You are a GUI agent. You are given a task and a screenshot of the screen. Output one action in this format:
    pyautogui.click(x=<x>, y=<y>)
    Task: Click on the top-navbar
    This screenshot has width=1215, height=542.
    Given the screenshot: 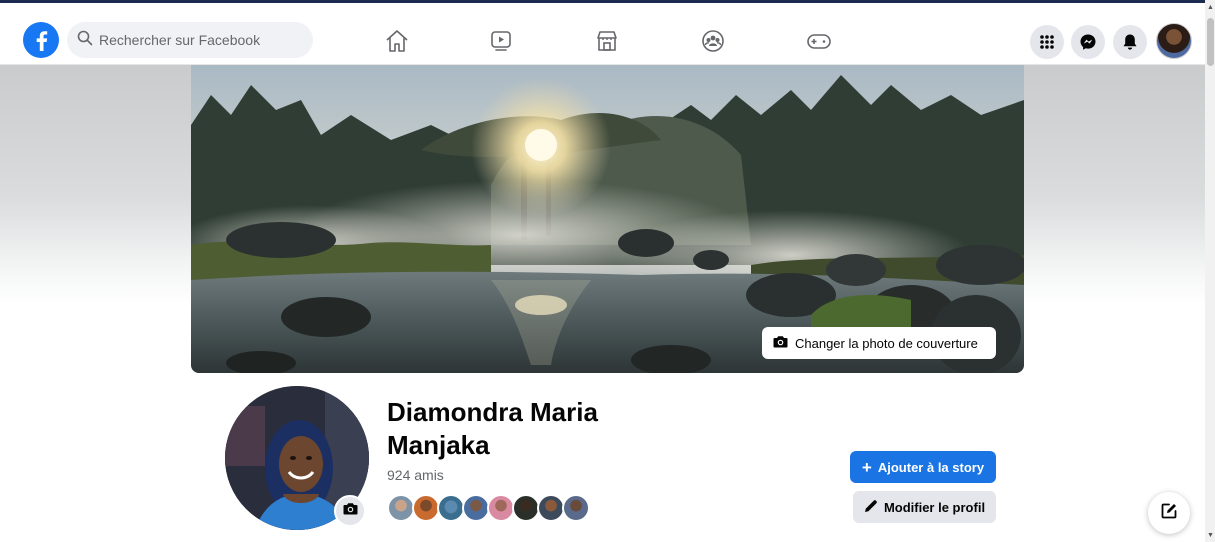 What is the action you would take?
    pyautogui.click(x=602, y=34)
    